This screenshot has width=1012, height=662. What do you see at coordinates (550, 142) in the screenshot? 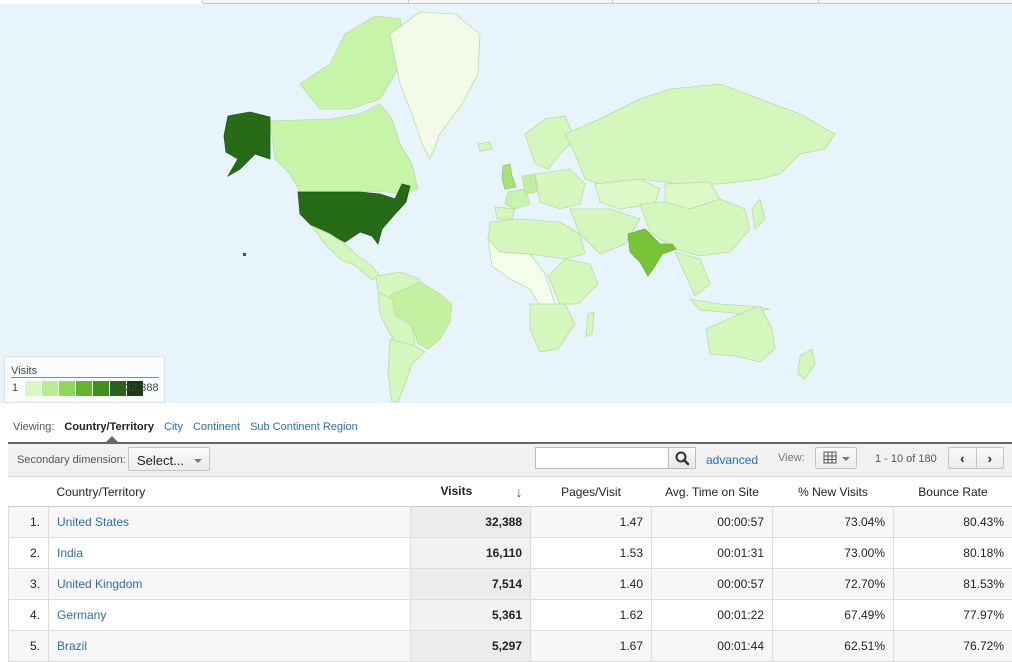
I see `country-scandinavia` at bounding box center [550, 142].